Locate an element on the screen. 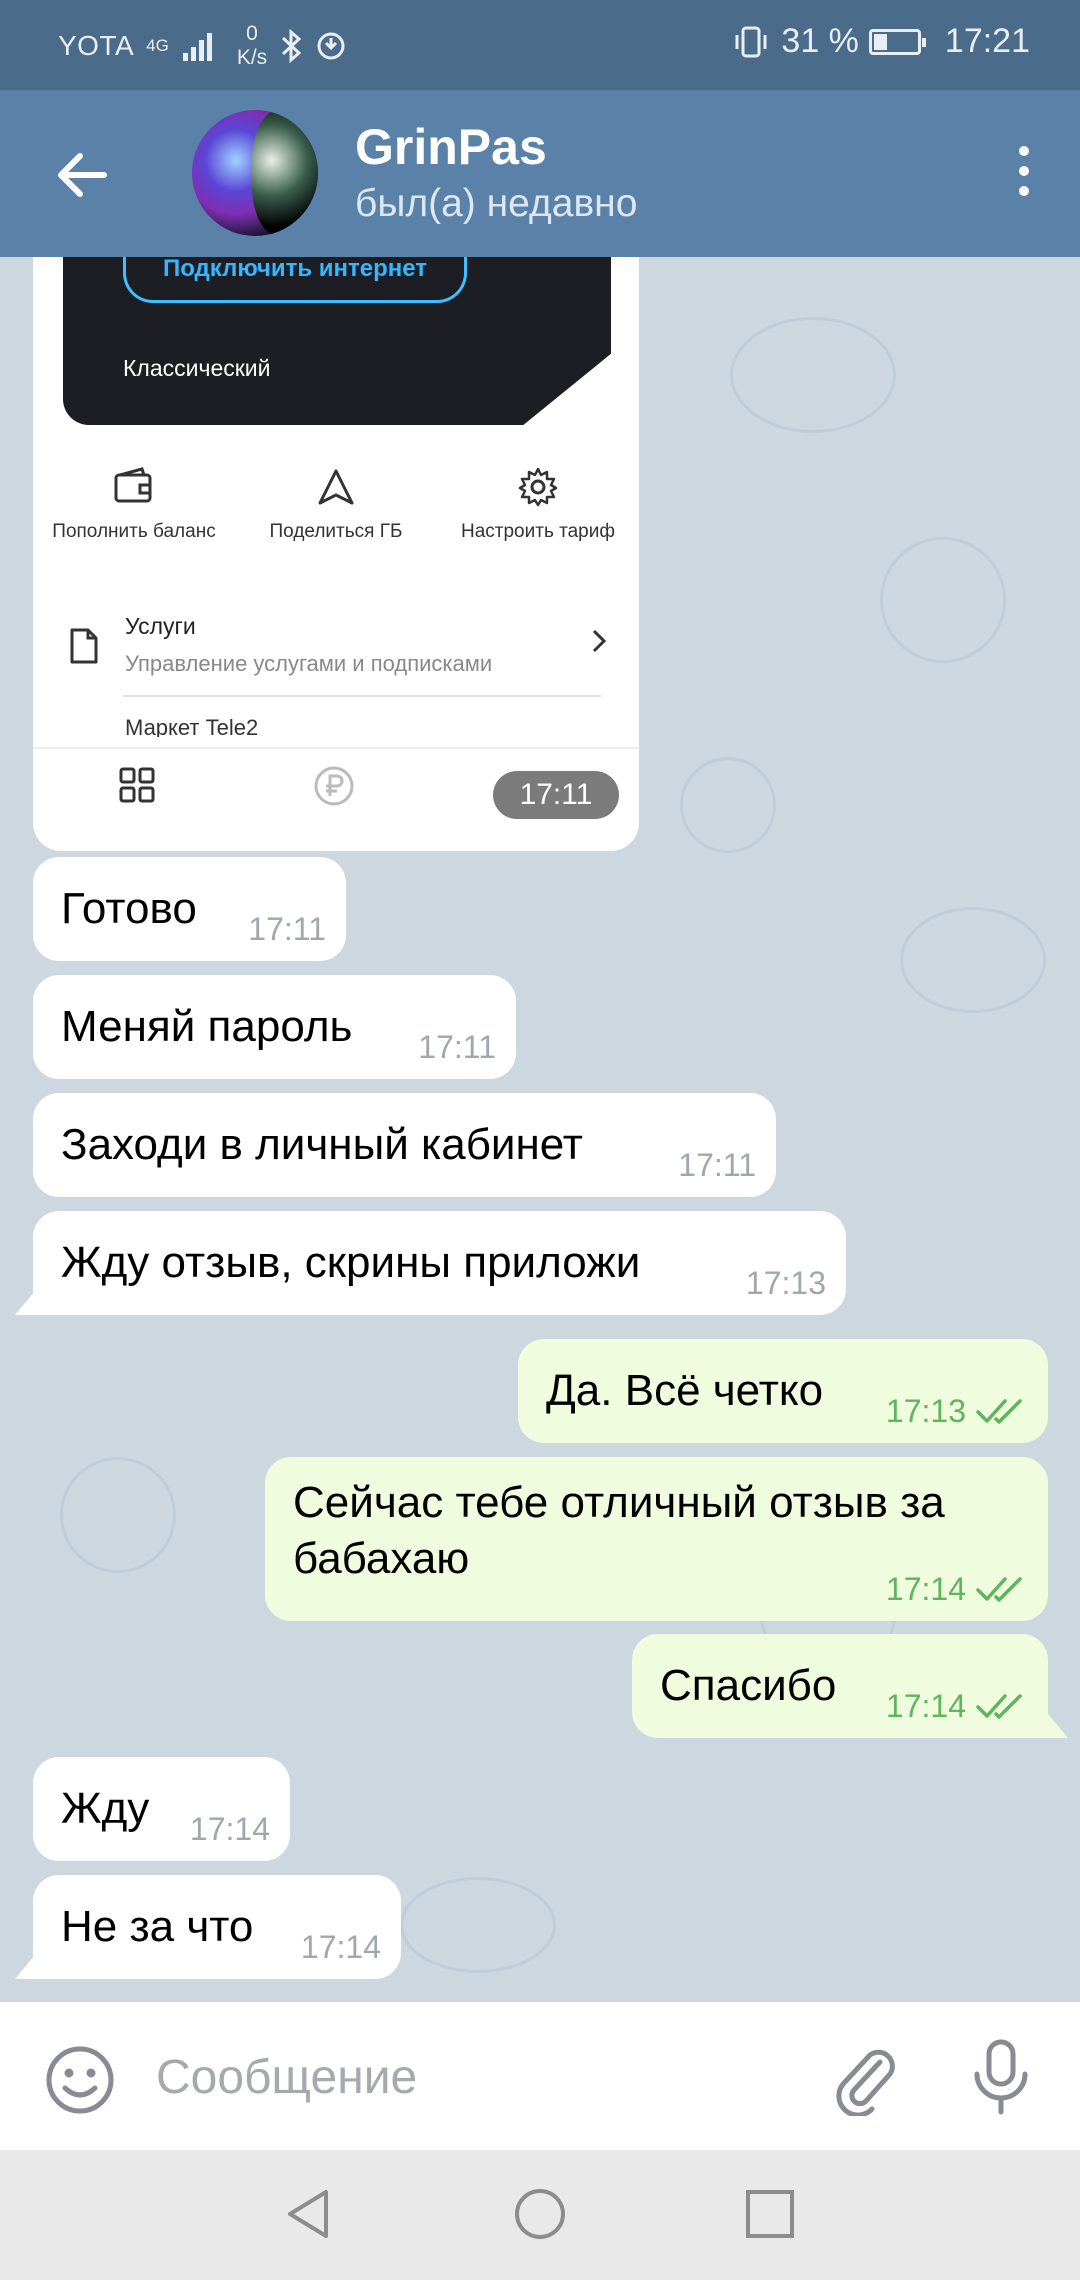 Image resolution: width=1080 pixels, height=2280 pixels. share-gb-action: Поделиться ГБ is located at coordinates (336, 500).